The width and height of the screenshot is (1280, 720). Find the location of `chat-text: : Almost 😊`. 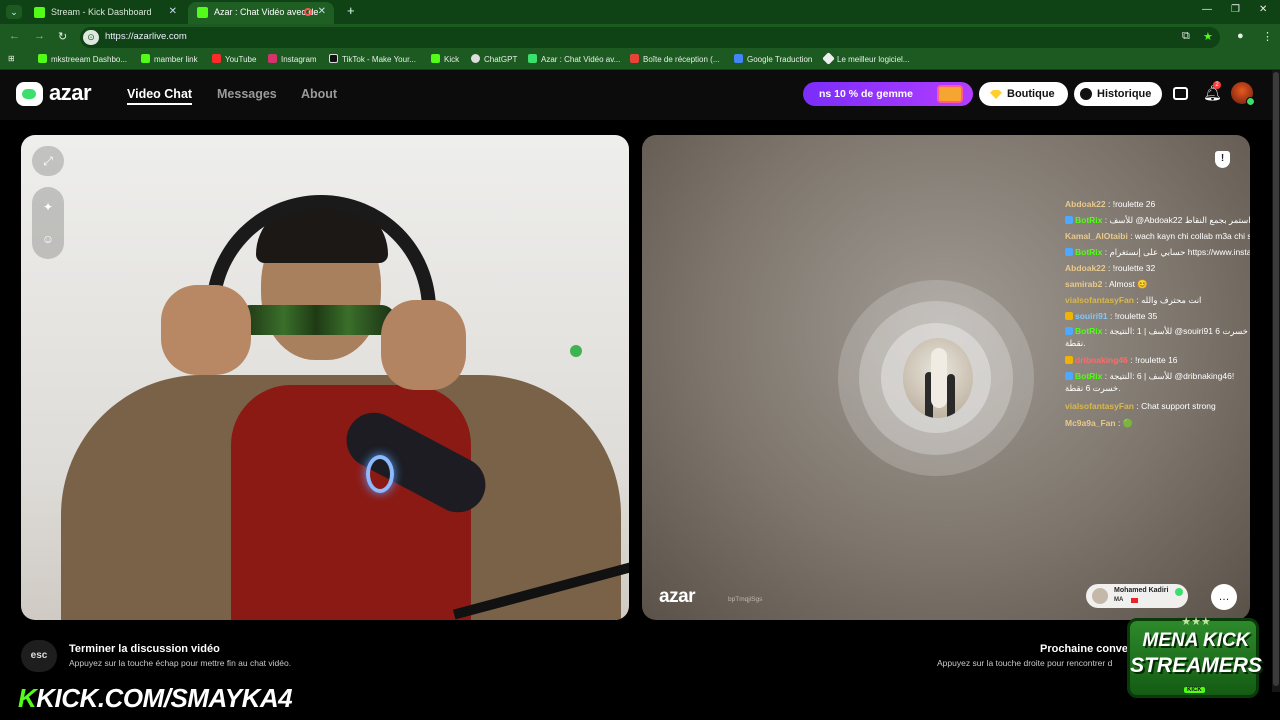

chat-text: : Almost 😊 is located at coordinates (1126, 284).